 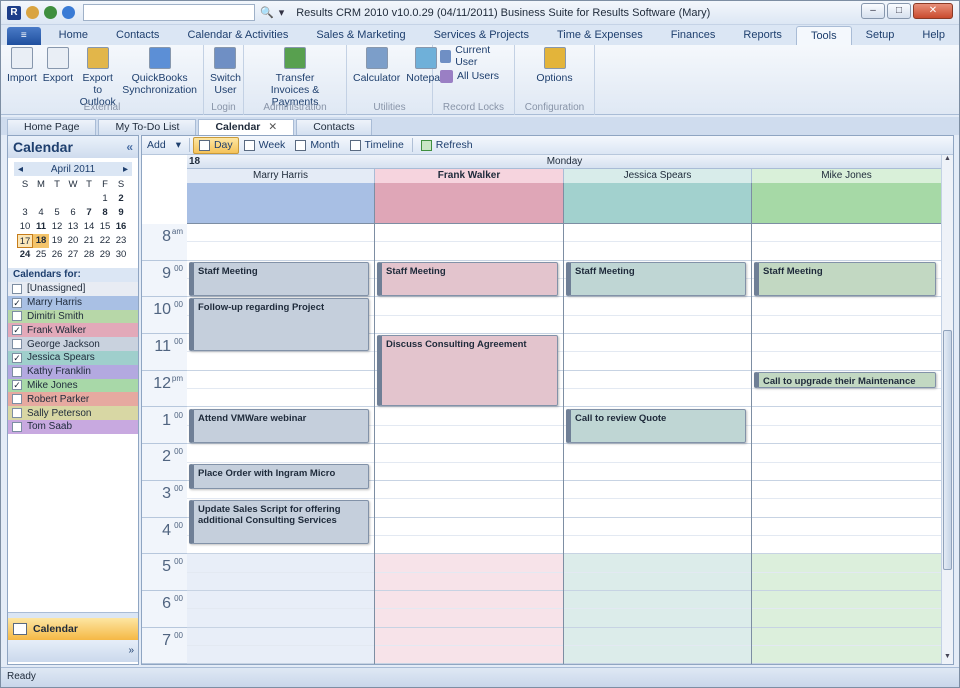 What do you see at coordinates (693, 35) in the screenshot?
I see `tab-finances: Finances` at bounding box center [693, 35].